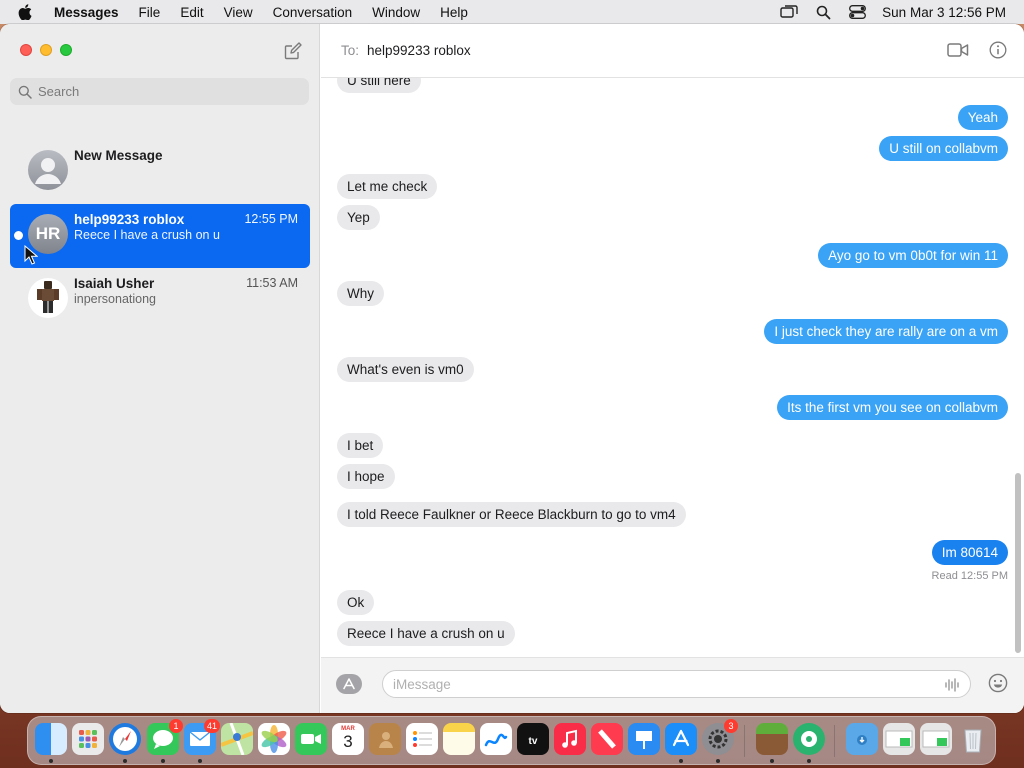  What do you see at coordinates (396, 12) in the screenshot?
I see `menu-window: Window` at bounding box center [396, 12].